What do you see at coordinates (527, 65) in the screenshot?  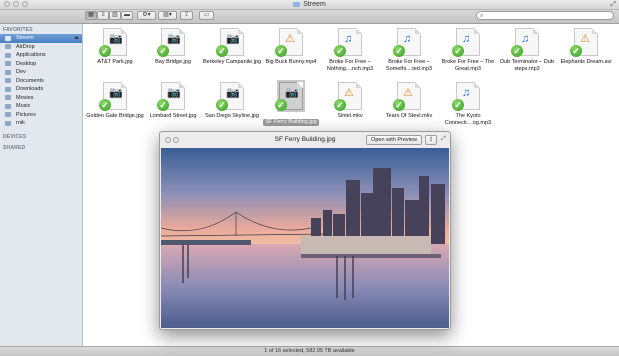 I see `file-label: Dub Terminator – Dub steps.mp3` at bounding box center [527, 65].